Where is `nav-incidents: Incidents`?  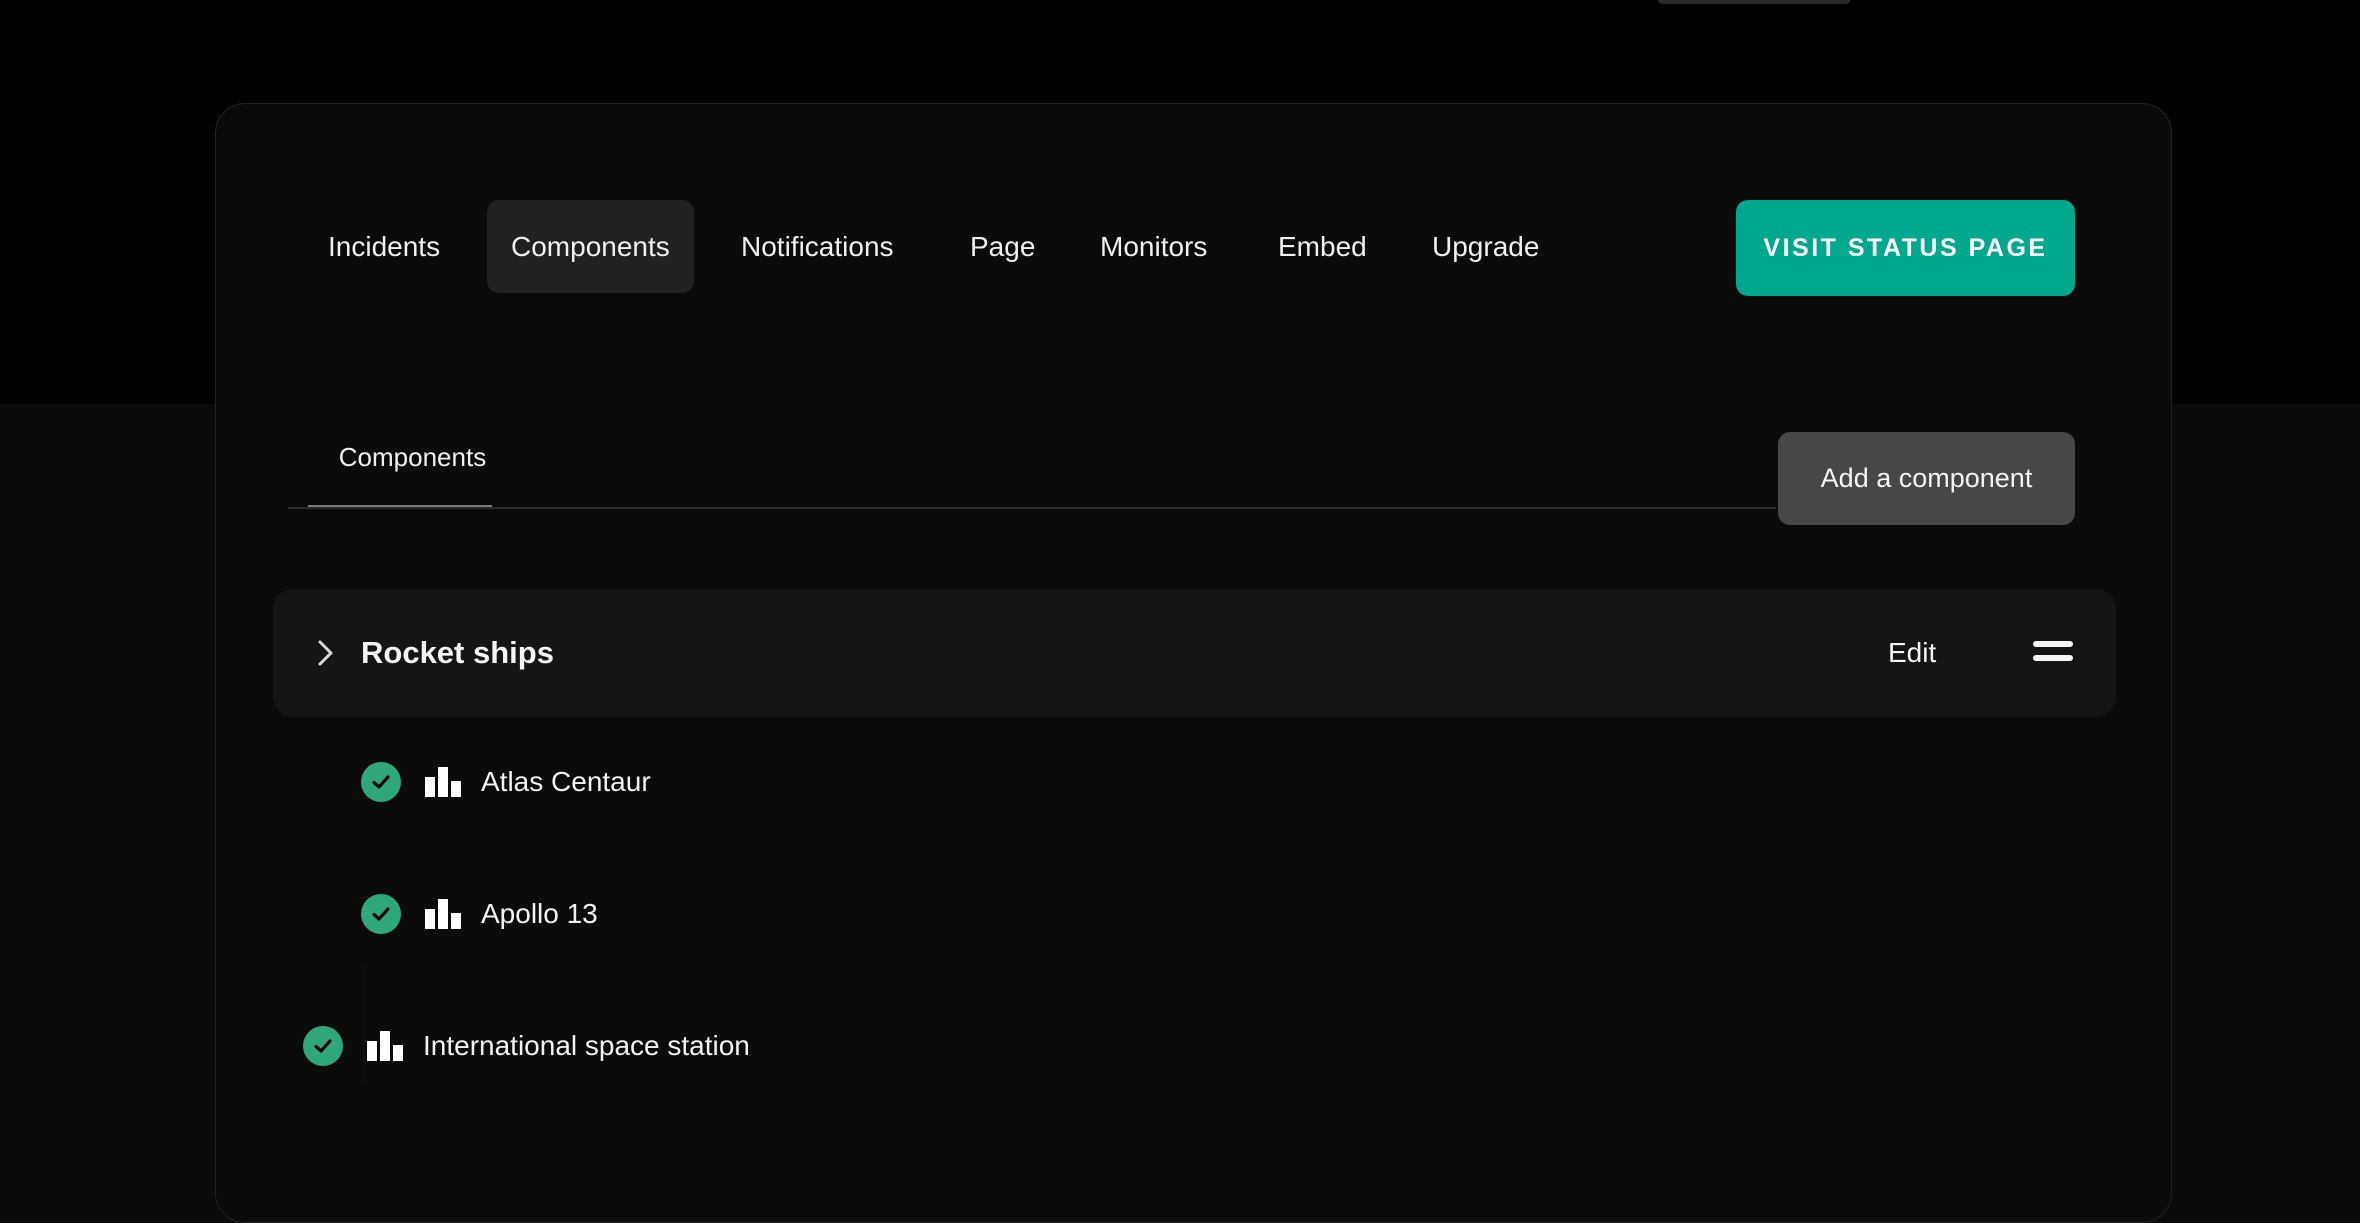
nav-incidents: Incidents is located at coordinates (384, 246).